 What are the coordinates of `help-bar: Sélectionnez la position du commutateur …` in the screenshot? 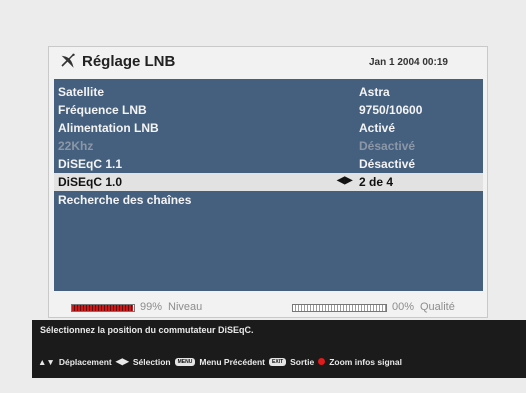 It's located at (279, 349).